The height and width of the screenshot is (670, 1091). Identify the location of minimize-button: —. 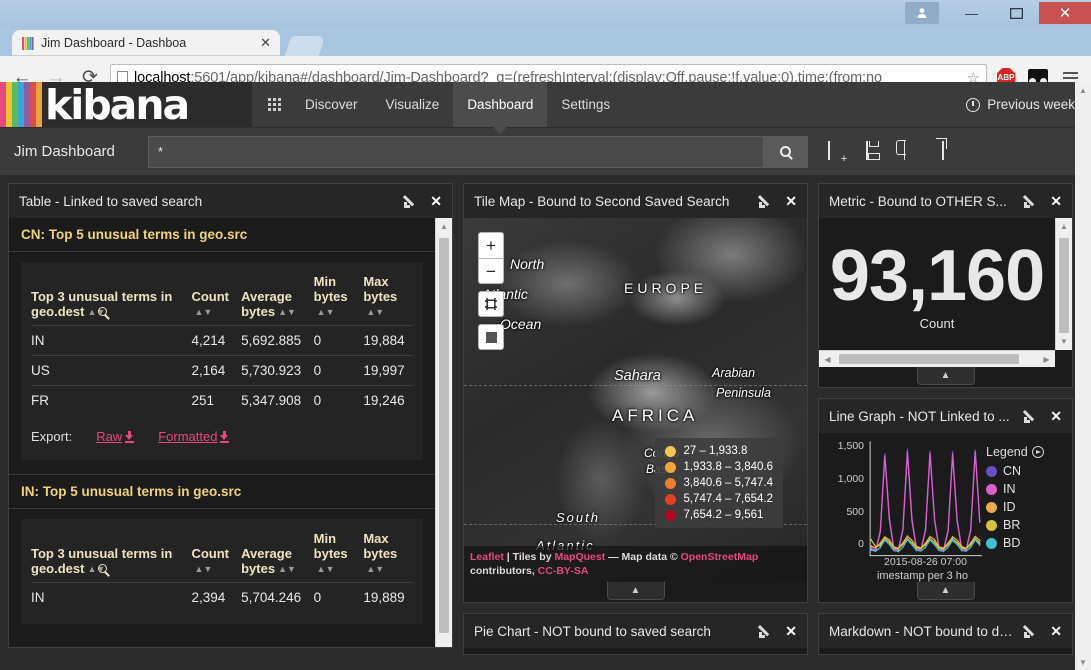
(971, 13).